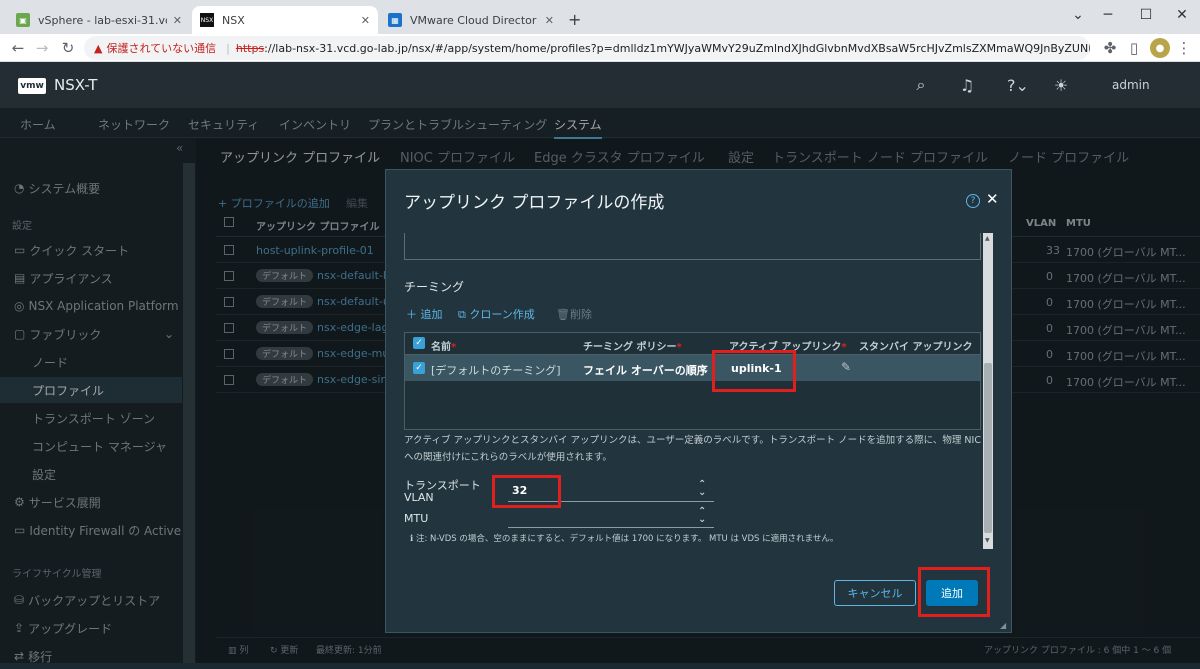 This screenshot has height=669, width=1200. What do you see at coordinates (987, 540) in the screenshot?
I see `scroll-down-icon: ▼` at bounding box center [987, 540].